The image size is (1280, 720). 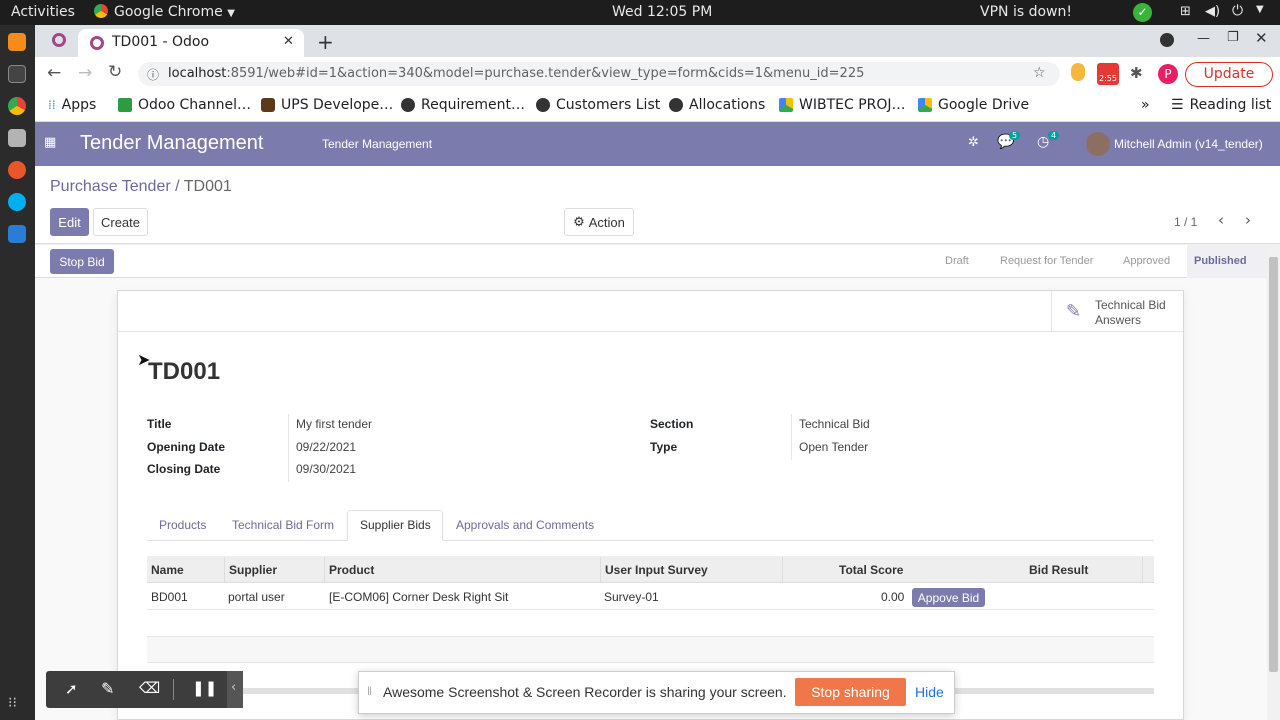 What do you see at coordinates (984, 105) in the screenshot?
I see `bookmark-label: Google Drive` at bounding box center [984, 105].